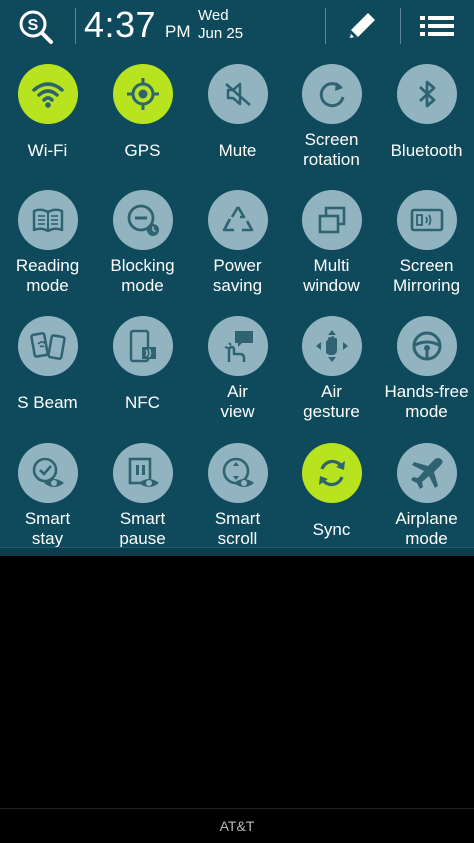 The image size is (474, 843). What do you see at coordinates (331, 285) in the screenshot?
I see `toggle-label-line2: window` at bounding box center [331, 285].